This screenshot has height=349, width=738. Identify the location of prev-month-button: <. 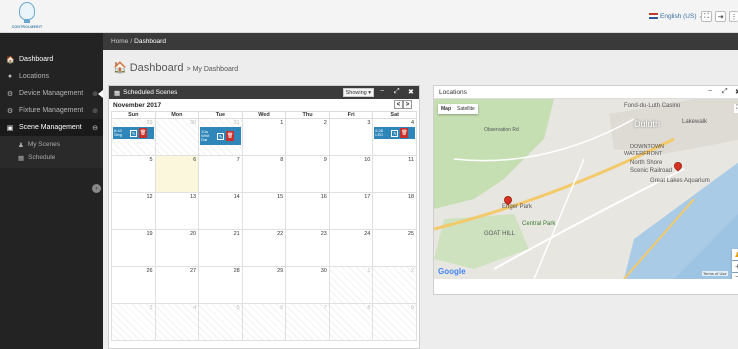
(398, 104).